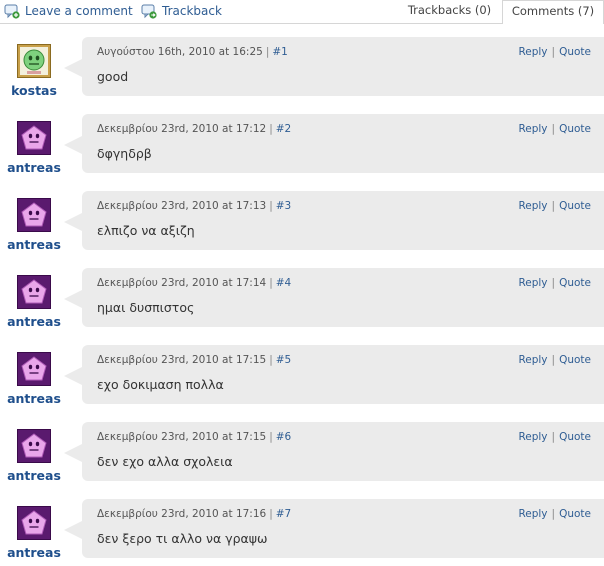 The height and width of the screenshot is (566, 604). What do you see at coordinates (283, 437) in the screenshot?
I see `comment-permalink: #6` at bounding box center [283, 437].